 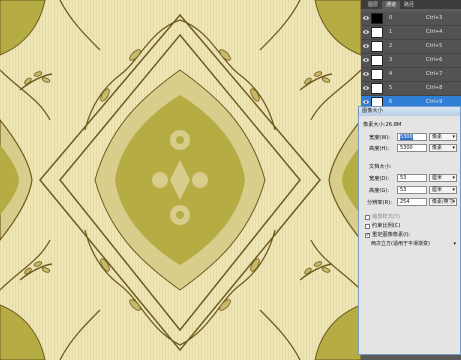 What do you see at coordinates (391, 102) in the screenshot?
I see `channel-name: 6` at bounding box center [391, 102].